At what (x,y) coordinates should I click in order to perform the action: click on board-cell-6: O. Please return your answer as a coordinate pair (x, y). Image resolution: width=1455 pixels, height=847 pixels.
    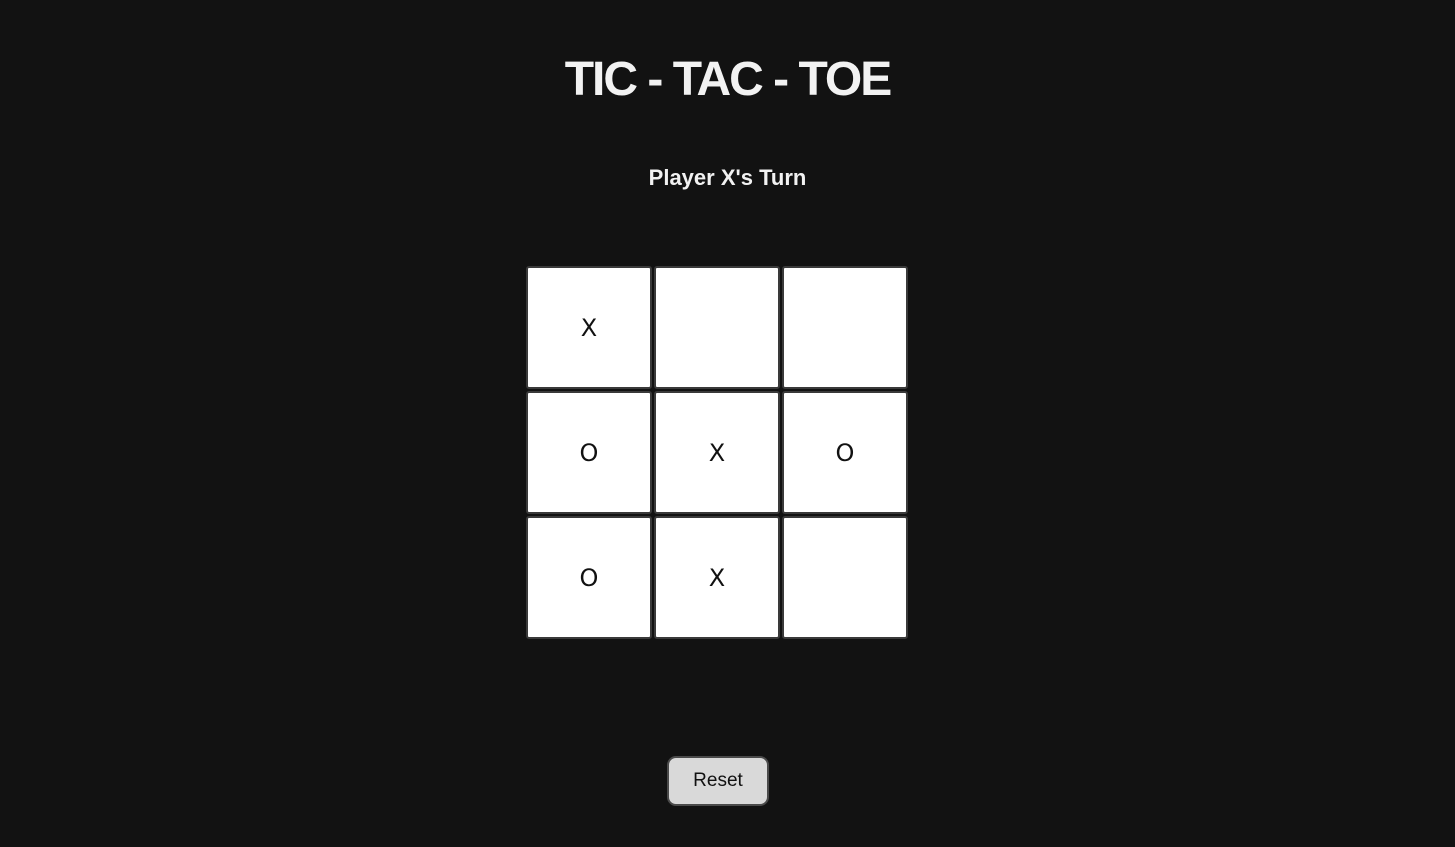
    Looking at the image, I should click on (845, 452).